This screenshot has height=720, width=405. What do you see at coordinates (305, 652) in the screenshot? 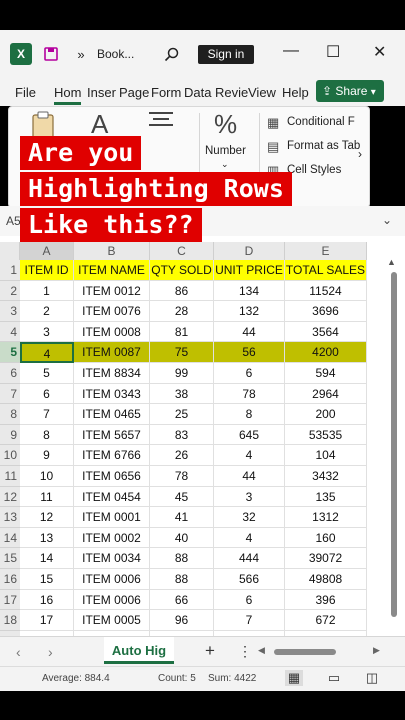
I see `horizontal-scroll-thumb` at bounding box center [305, 652].